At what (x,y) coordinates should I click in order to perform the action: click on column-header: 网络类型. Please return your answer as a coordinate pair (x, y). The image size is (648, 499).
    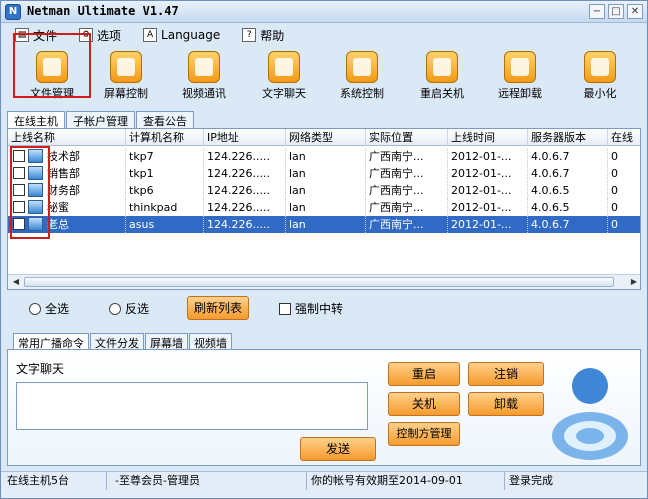
    Looking at the image, I should click on (326, 137).